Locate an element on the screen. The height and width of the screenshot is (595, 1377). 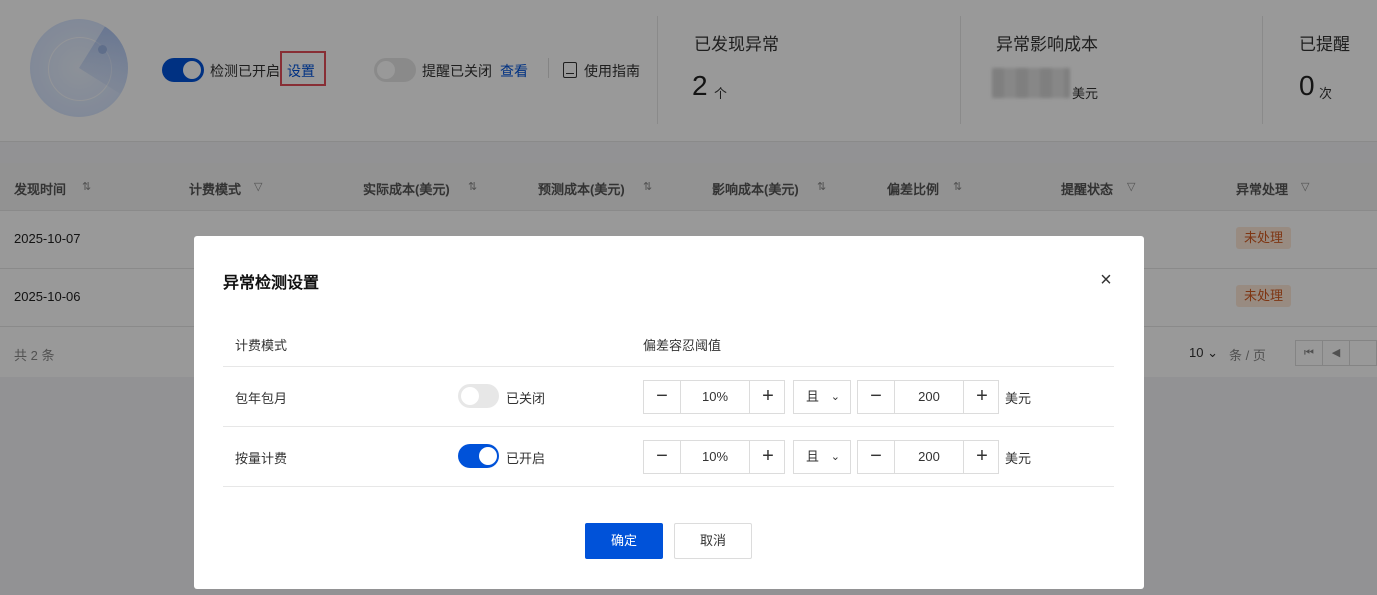
row-toggle-state: 已关闭 is located at coordinates (526, 398).